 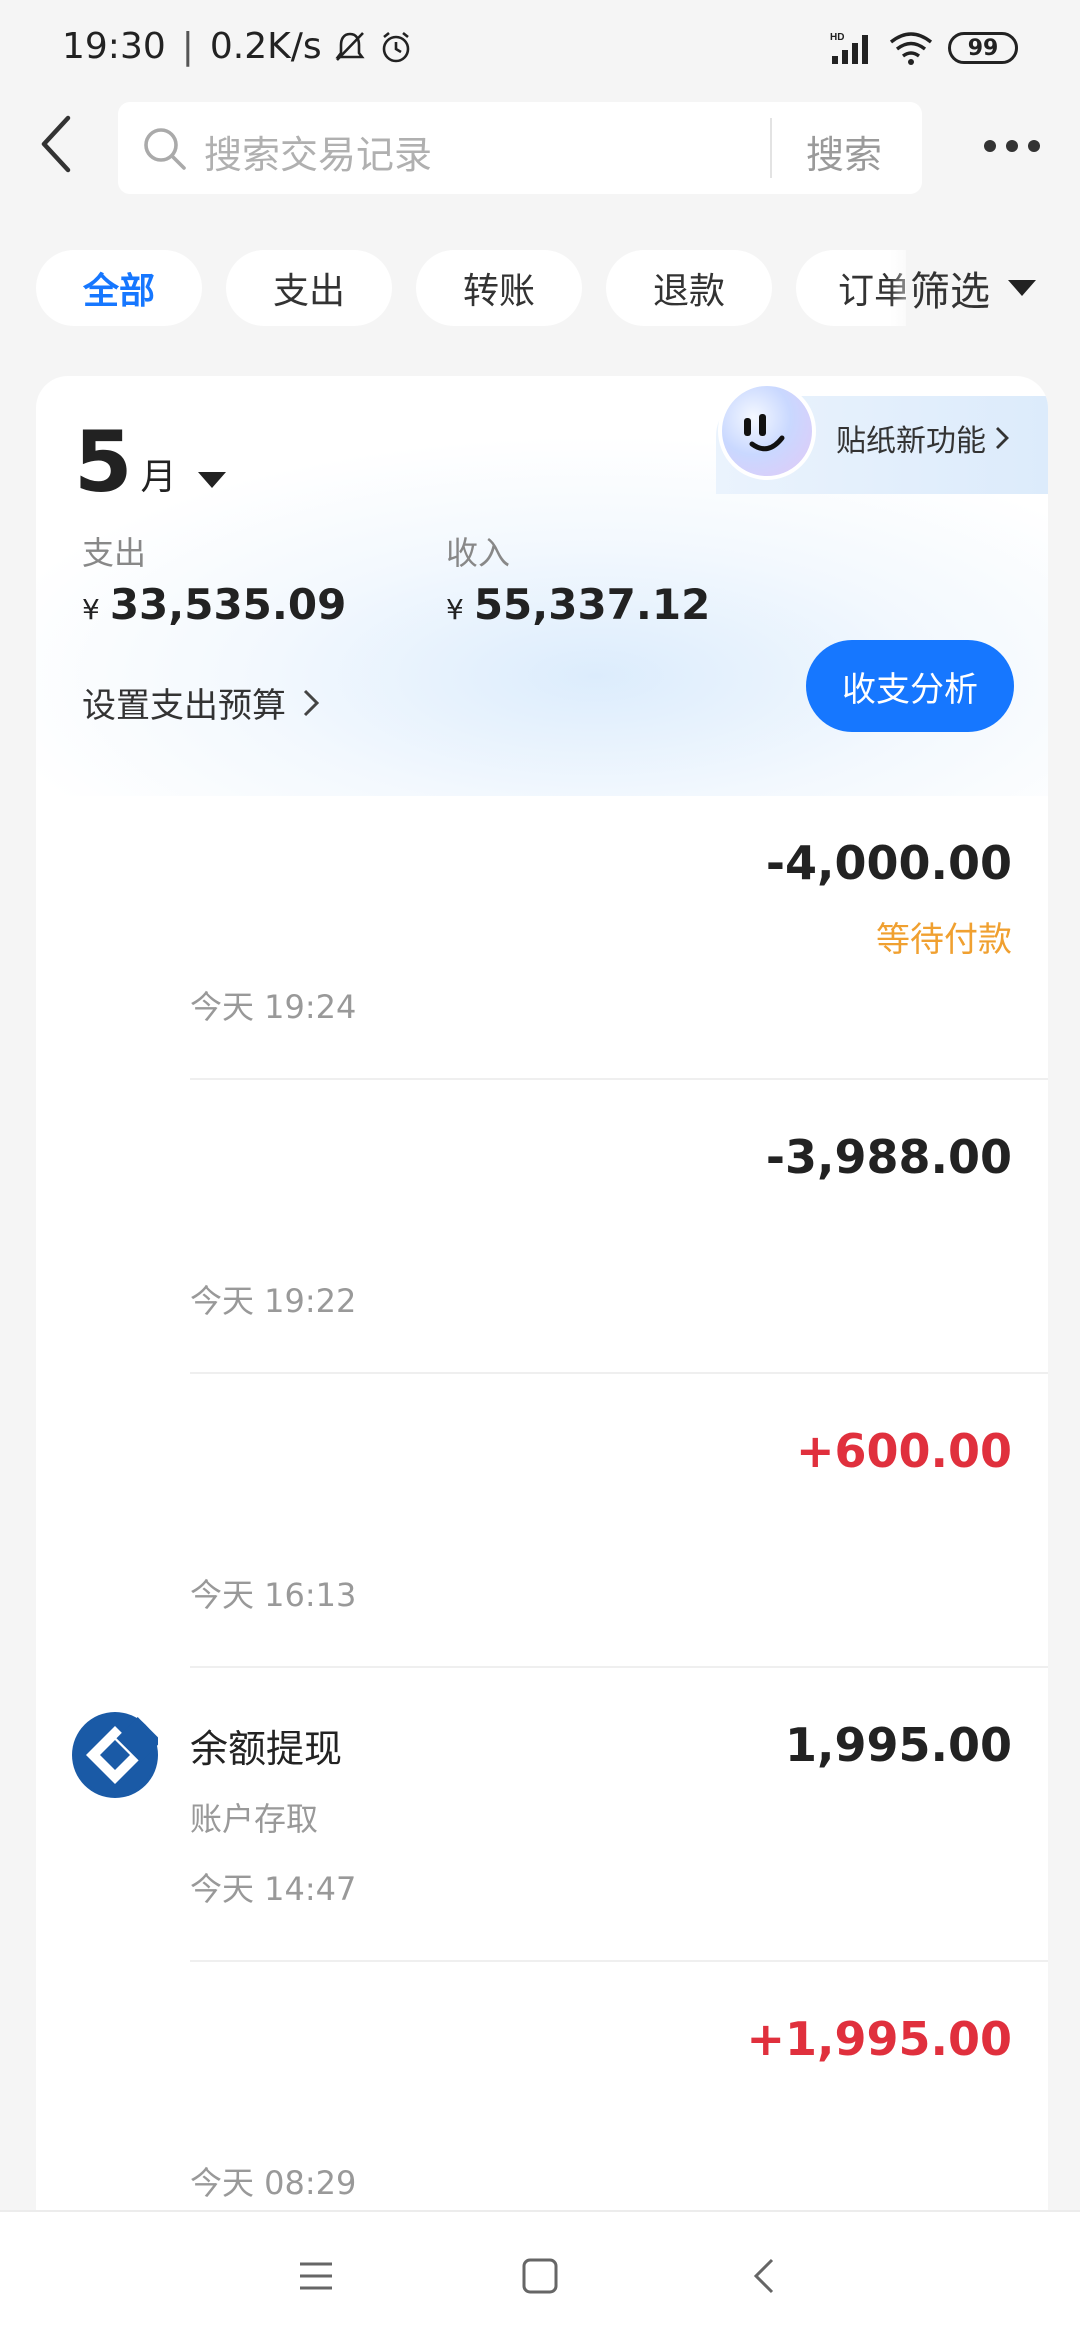 I want to click on status-bar: 19:30 | 0.2K/s HD 99, so click(x=540, y=48).